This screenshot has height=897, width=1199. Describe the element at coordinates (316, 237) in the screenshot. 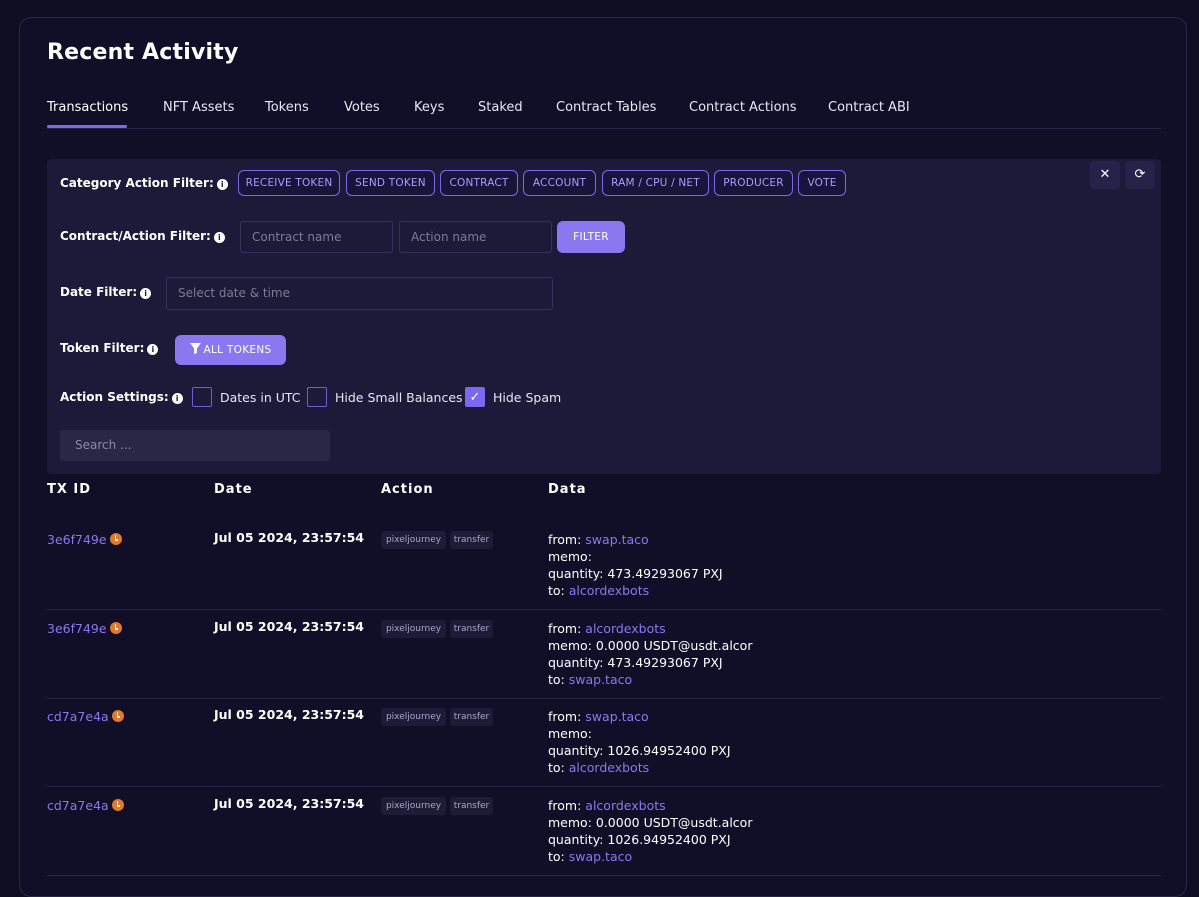

I see `contract-name-input: Contract name` at that location.